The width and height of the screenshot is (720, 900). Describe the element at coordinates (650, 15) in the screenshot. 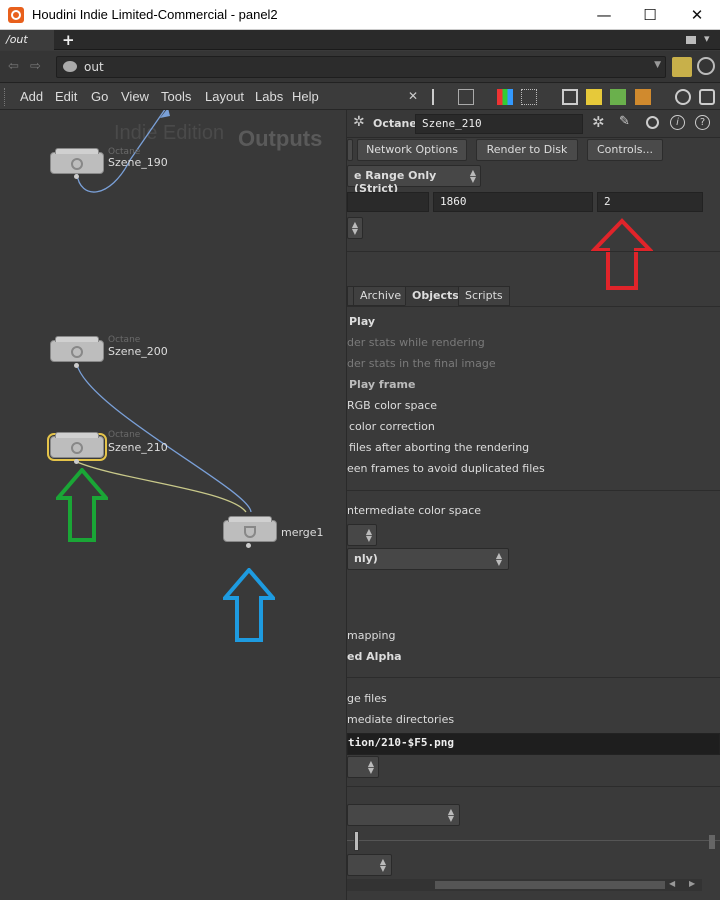

I see `maximize-button: ☐` at that location.